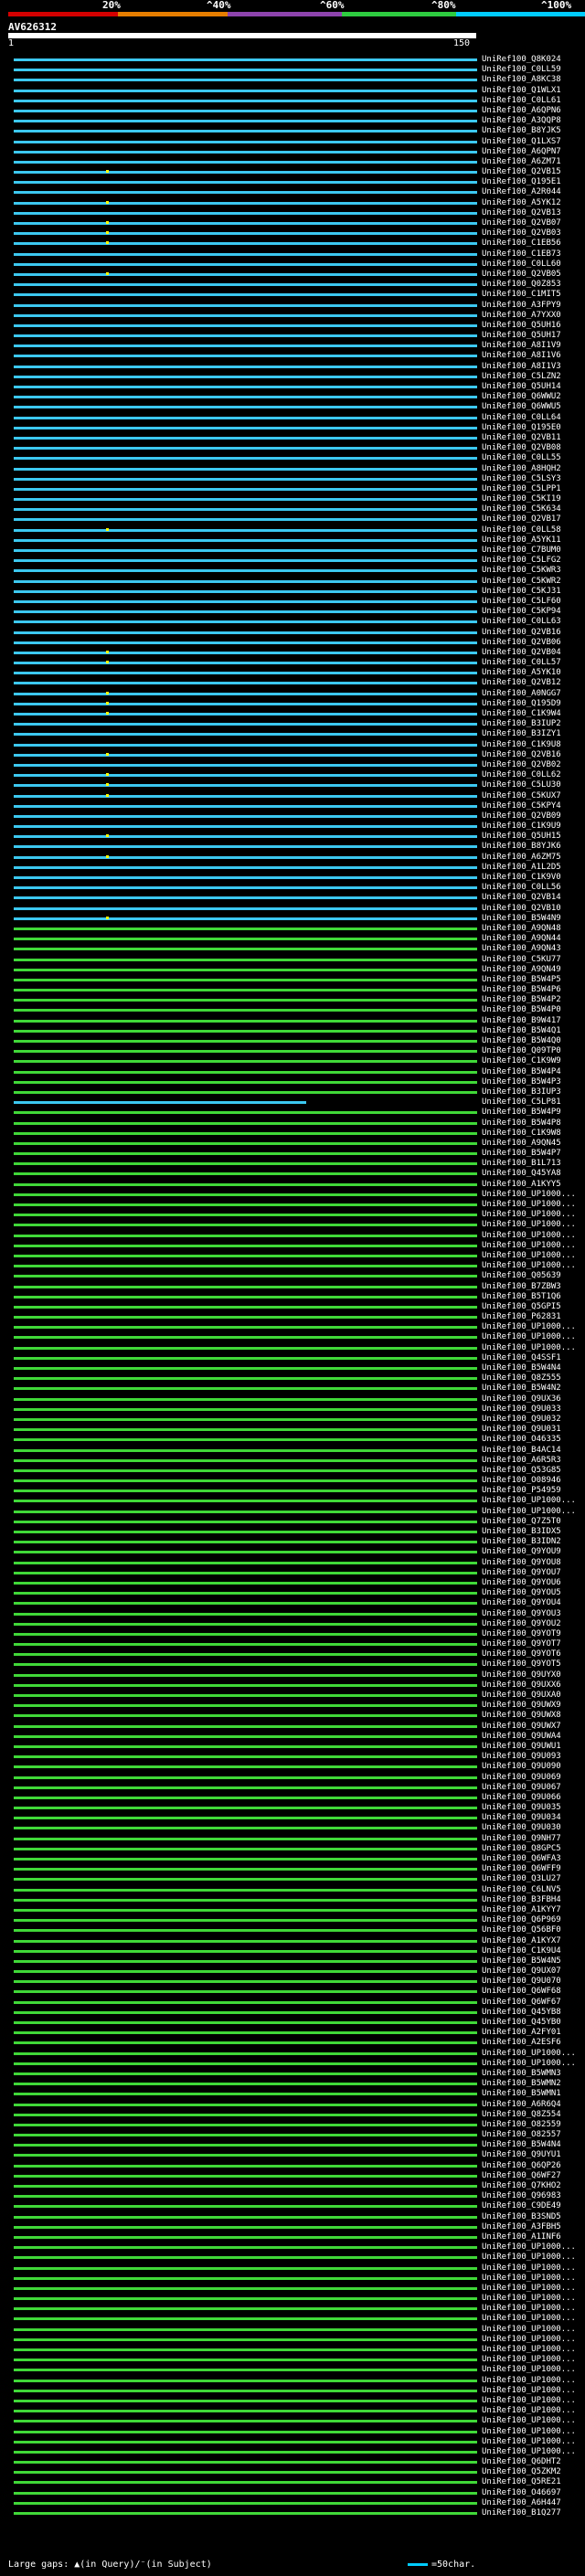 The width and height of the screenshot is (585, 2576). I want to click on hit-row: UniRef100_B5W4N4, so click(293, 2145).